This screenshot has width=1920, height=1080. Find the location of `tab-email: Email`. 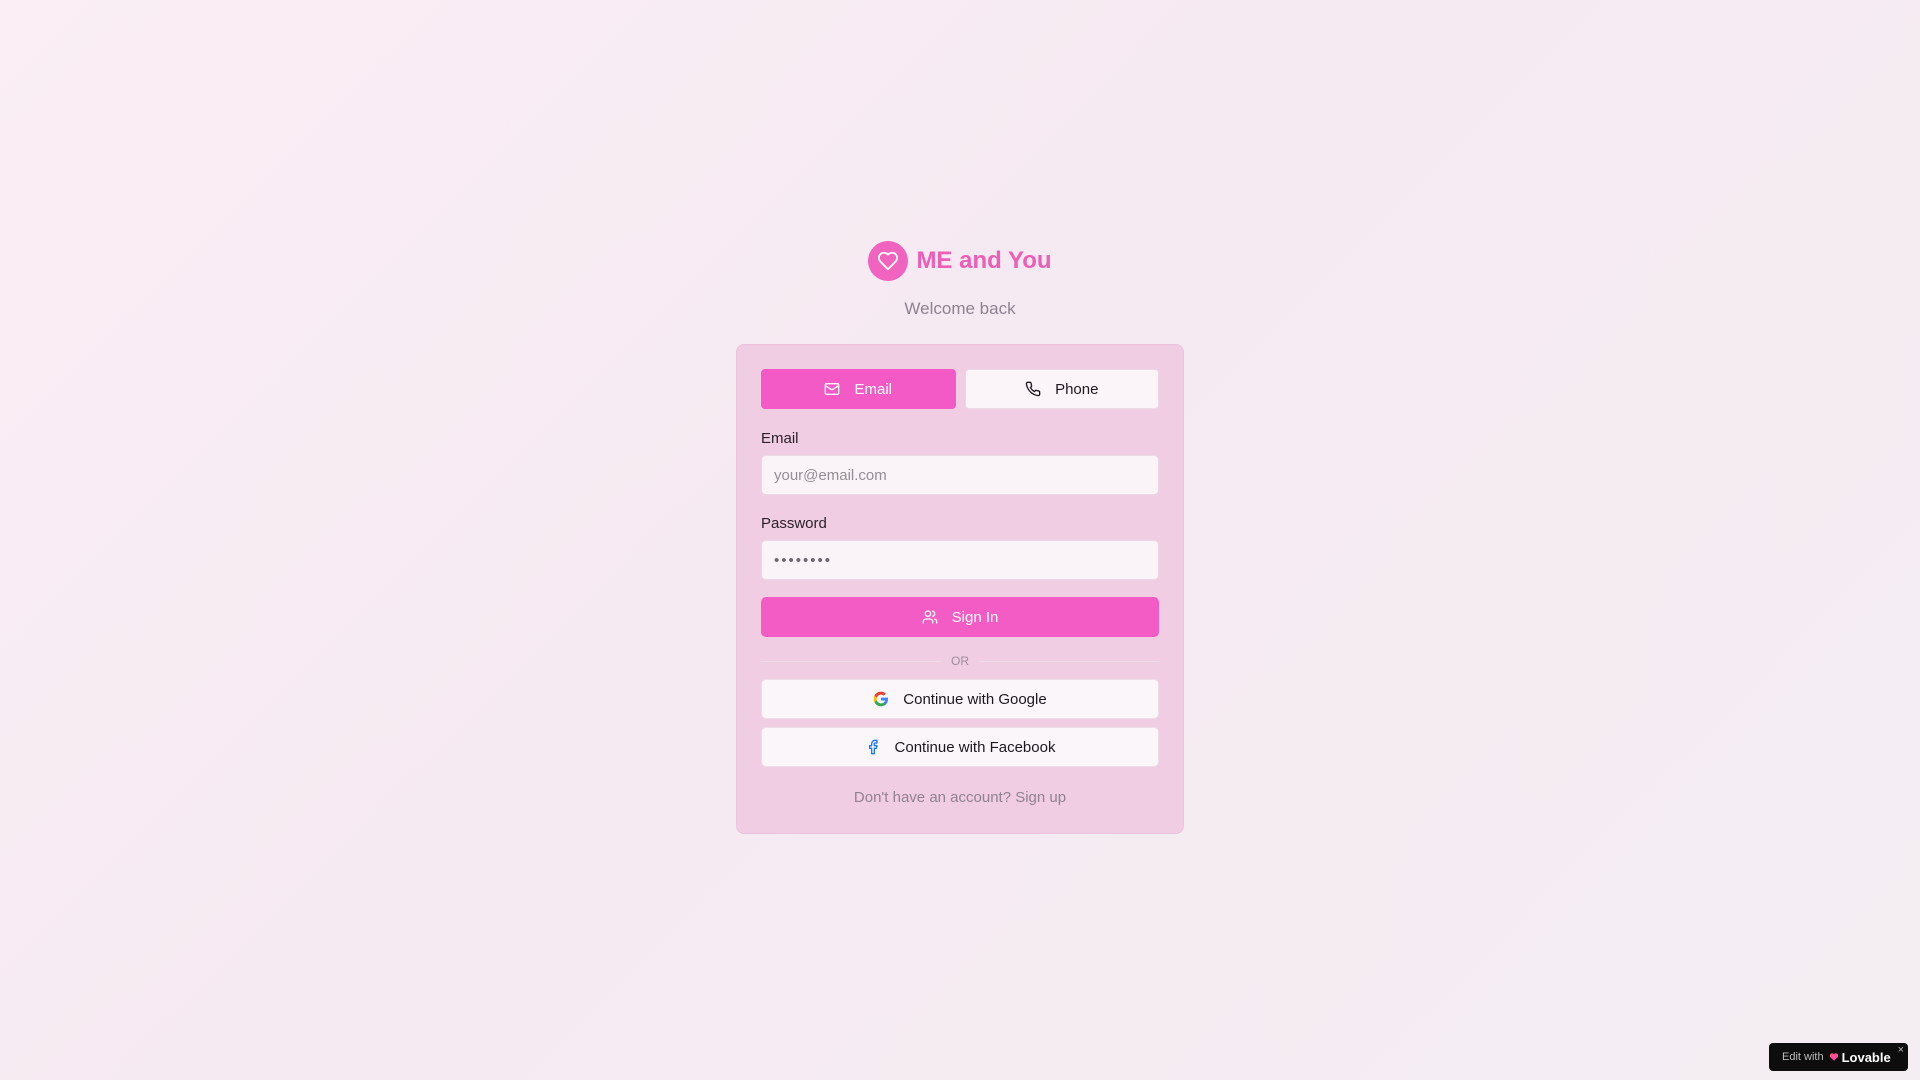

tab-email: Email is located at coordinates (858, 389).